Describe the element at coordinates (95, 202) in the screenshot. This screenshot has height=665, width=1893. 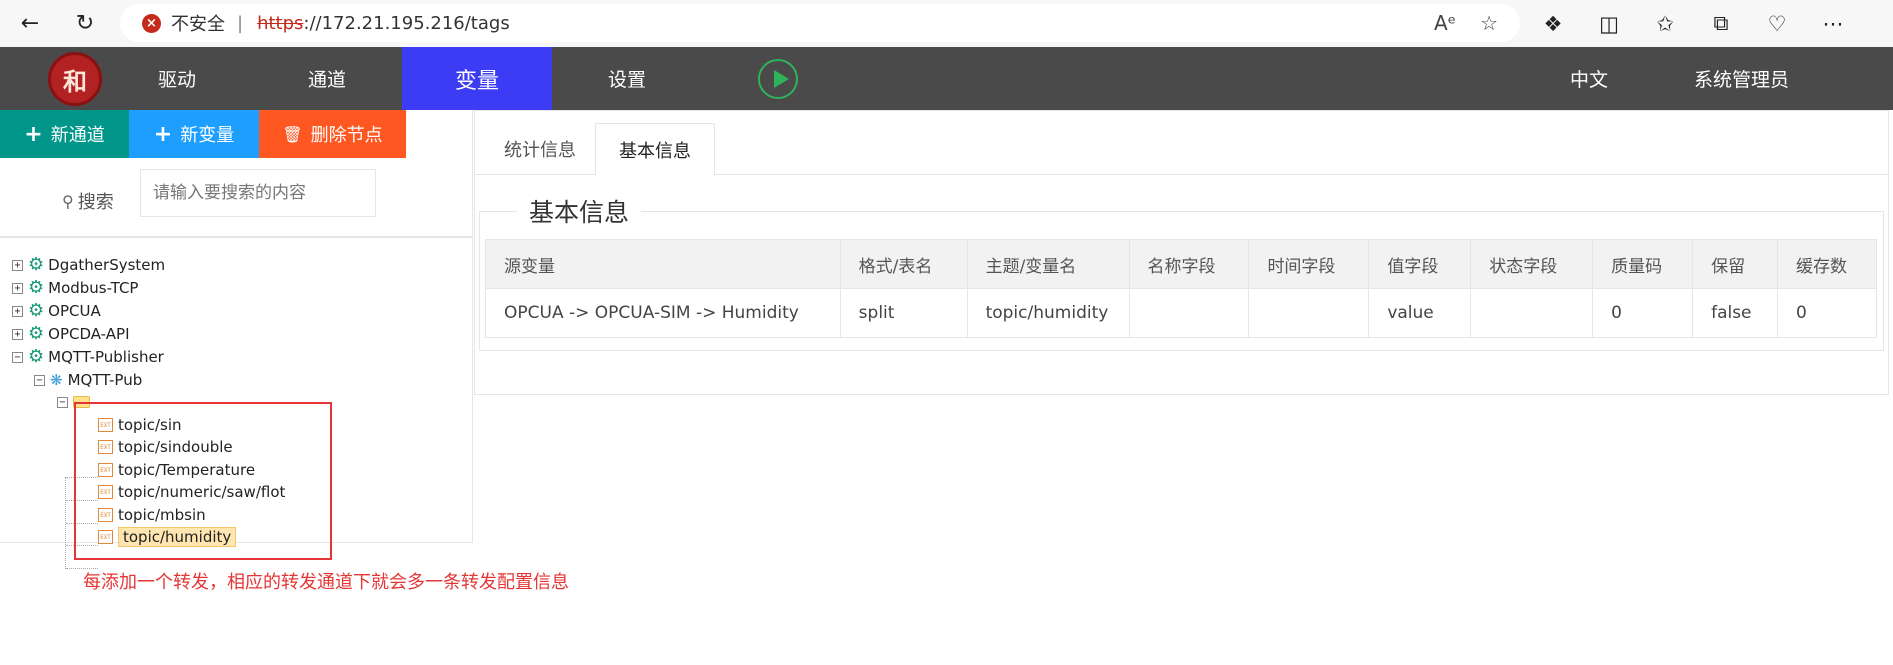
I see `search-label: 搜索` at that location.